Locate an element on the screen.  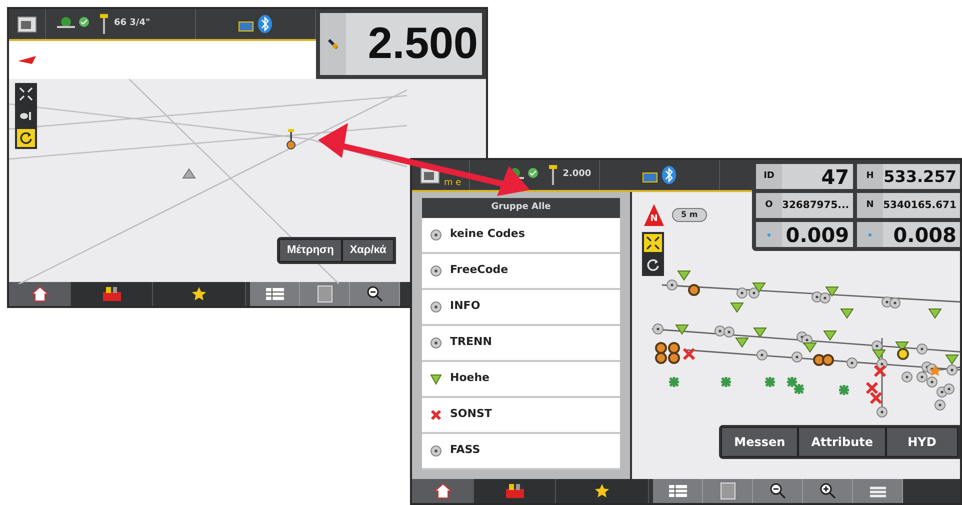
code-list-item: INFO is located at coordinates (521, 308).